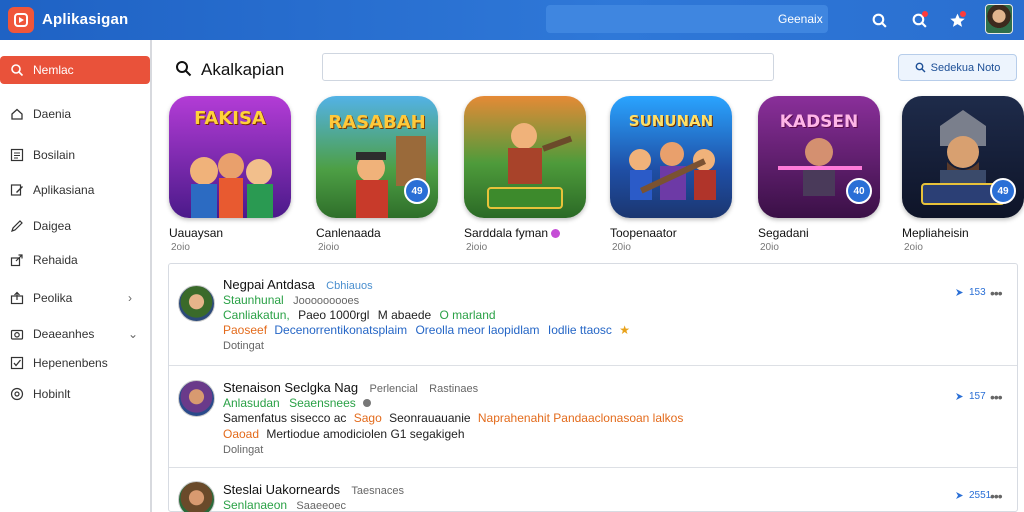  What do you see at coordinates (75, 190) in the screenshot?
I see `sidebar-item-aplikasiana: Aplikasiana` at bounding box center [75, 190].